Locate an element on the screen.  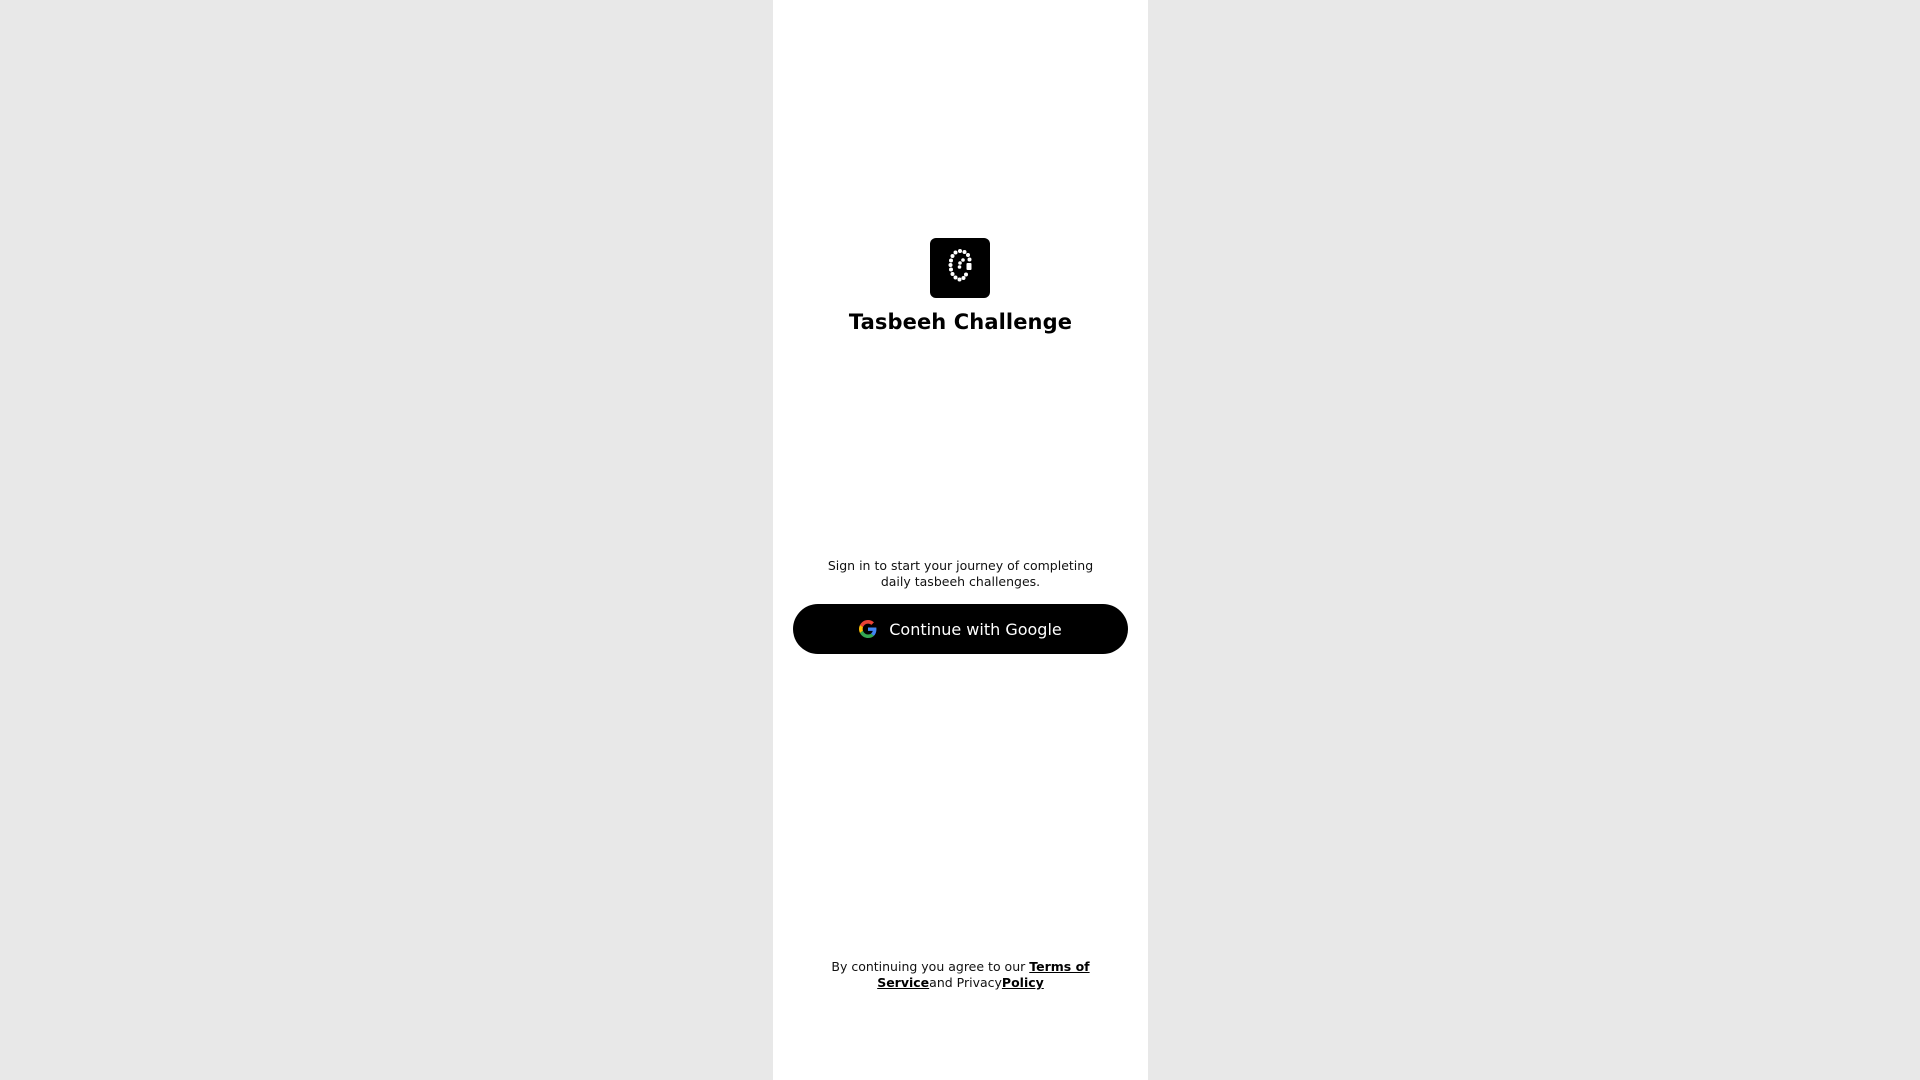
privacy-policy-link: Policy is located at coordinates (1023, 982).